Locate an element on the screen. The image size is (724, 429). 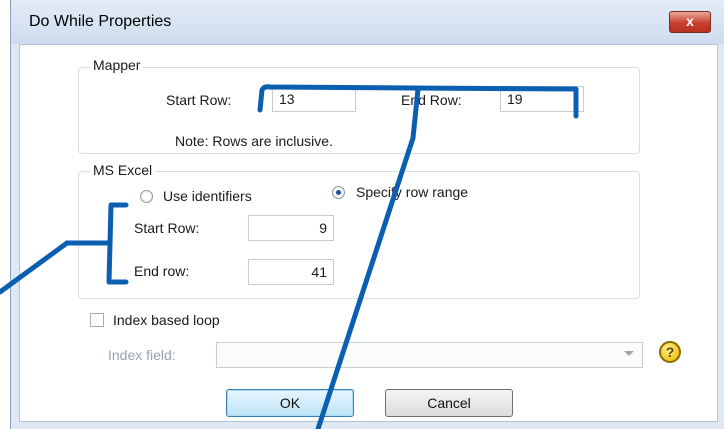
cancel-button: Cancel is located at coordinates (449, 403).